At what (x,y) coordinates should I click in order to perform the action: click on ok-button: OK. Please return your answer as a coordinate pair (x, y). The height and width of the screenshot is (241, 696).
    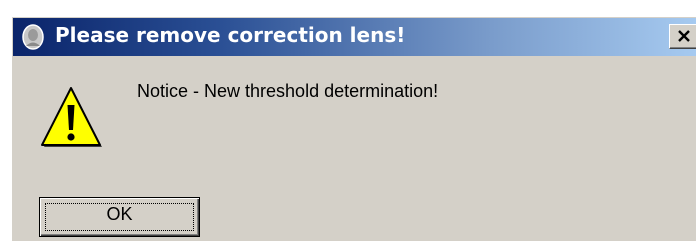
    Looking at the image, I should click on (119, 217).